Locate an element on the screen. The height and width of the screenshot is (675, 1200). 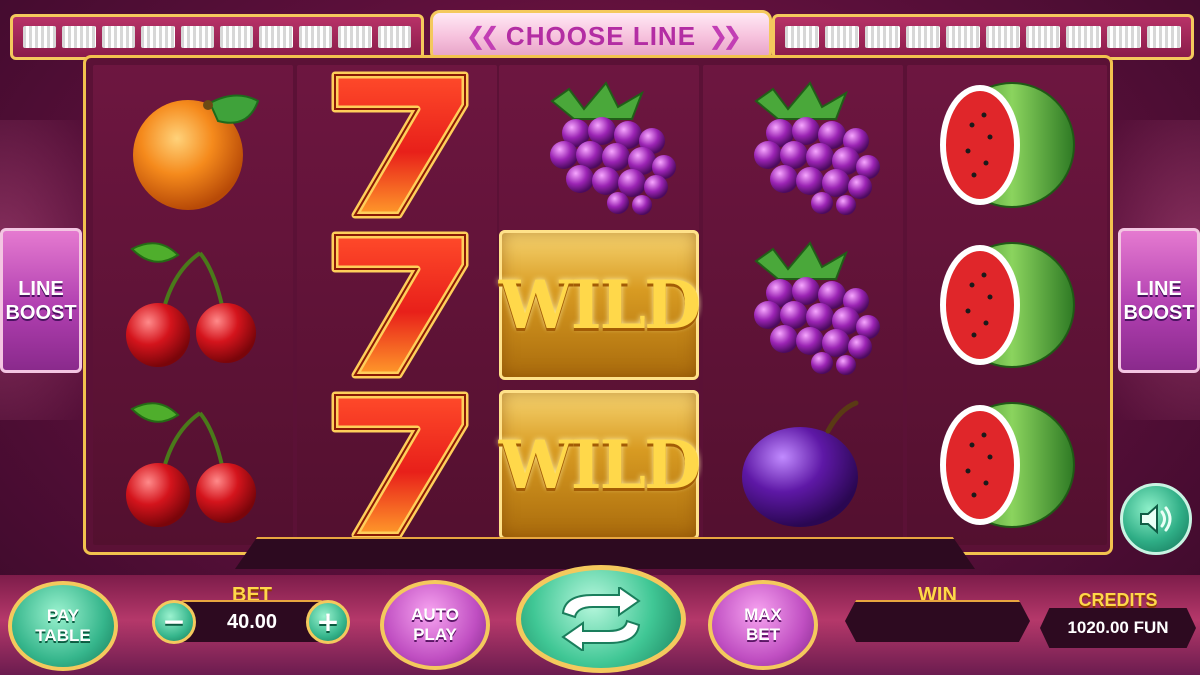
max-bet-label-2: BET is located at coordinates (763, 634).